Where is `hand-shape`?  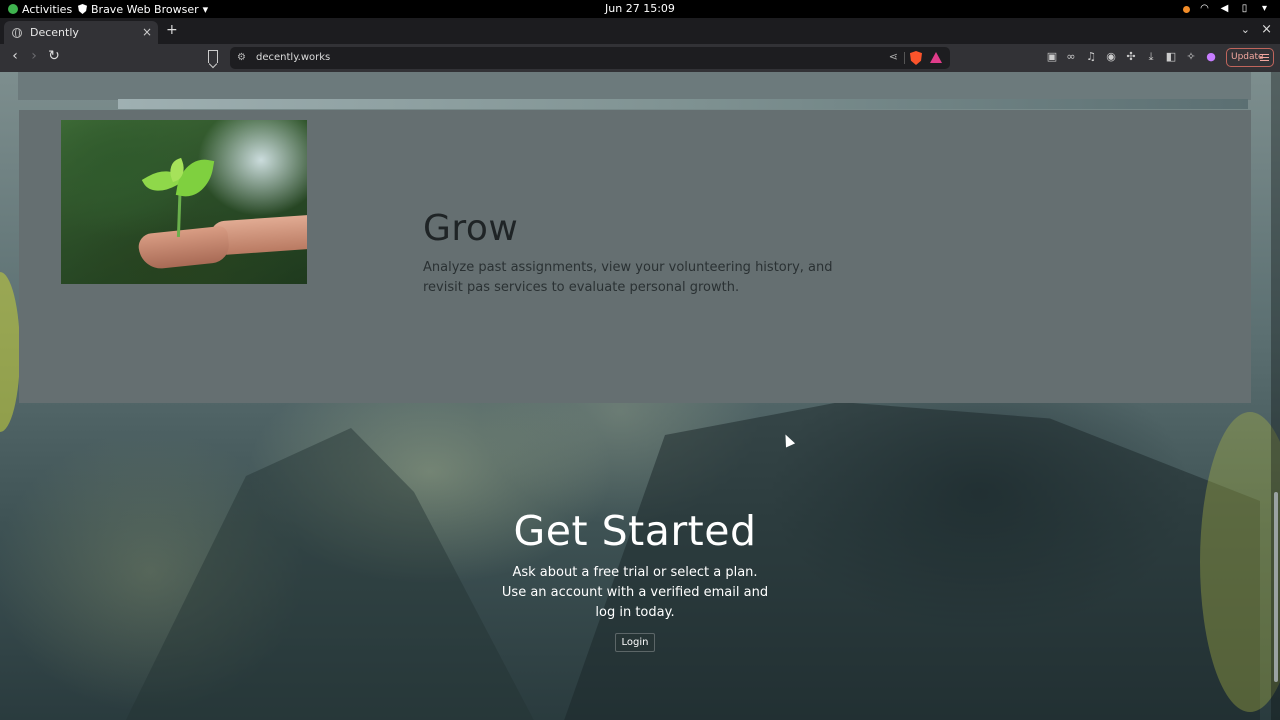
hand-shape is located at coordinates (184, 248).